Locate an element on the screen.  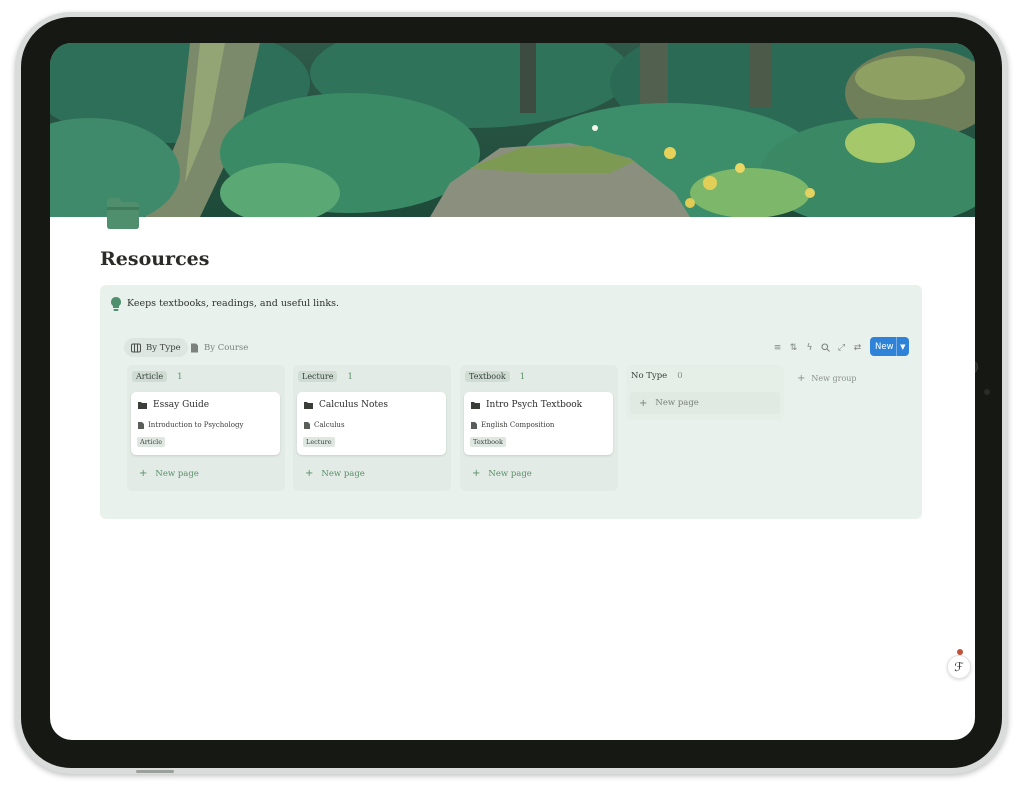
card-title: Essay Guide is located at coordinates (173, 405).